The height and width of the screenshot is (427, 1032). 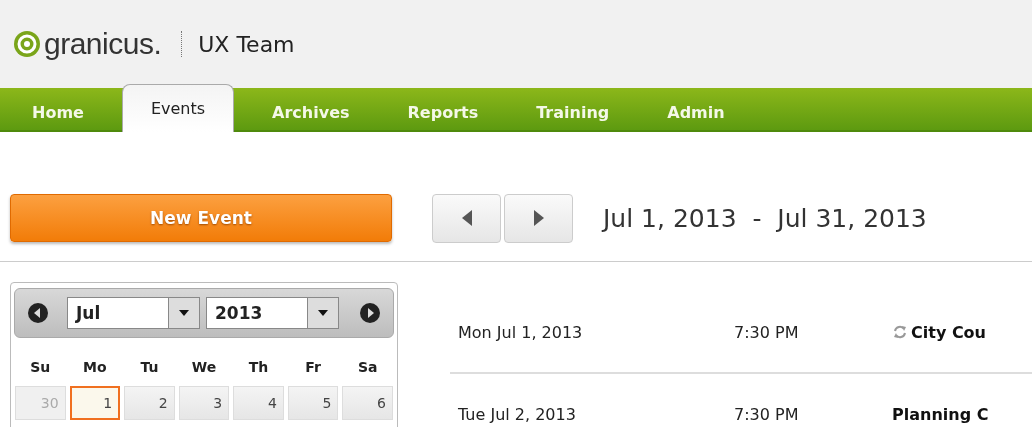 I want to click on event-date: Tue Jul 2, 2013, so click(x=517, y=414).